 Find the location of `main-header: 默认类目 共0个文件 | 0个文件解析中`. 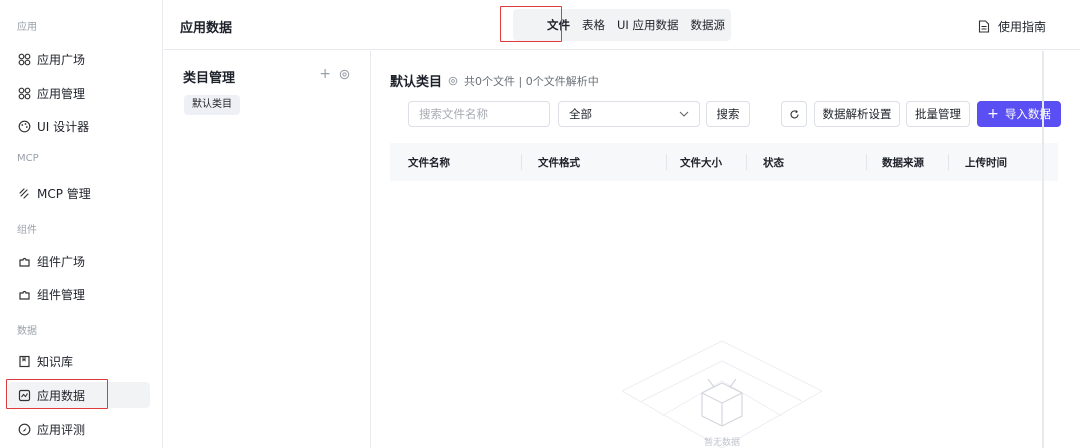

main-header: 默认类目 共0个文件 | 0个文件解析中 is located at coordinates (494, 81).